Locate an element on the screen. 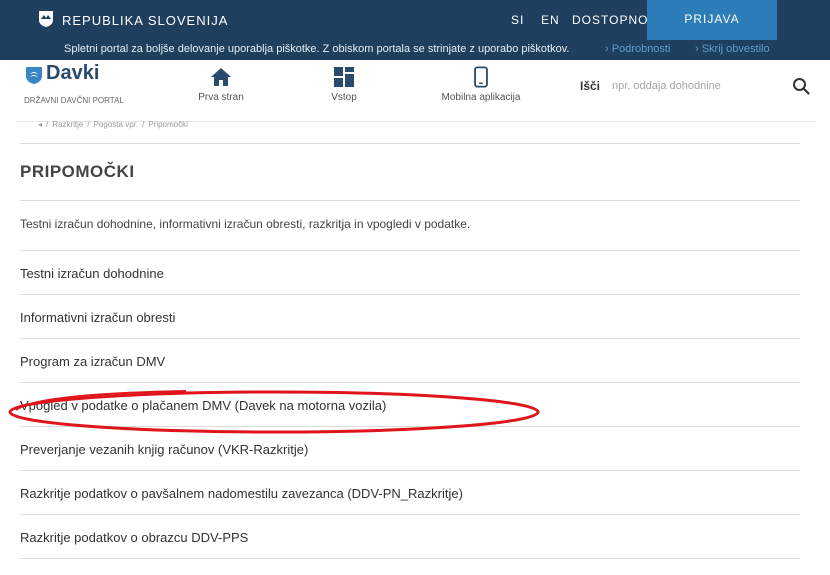 The height and width of the screenshot is (575, 830). search-icon is located at coordinates (801, 86).